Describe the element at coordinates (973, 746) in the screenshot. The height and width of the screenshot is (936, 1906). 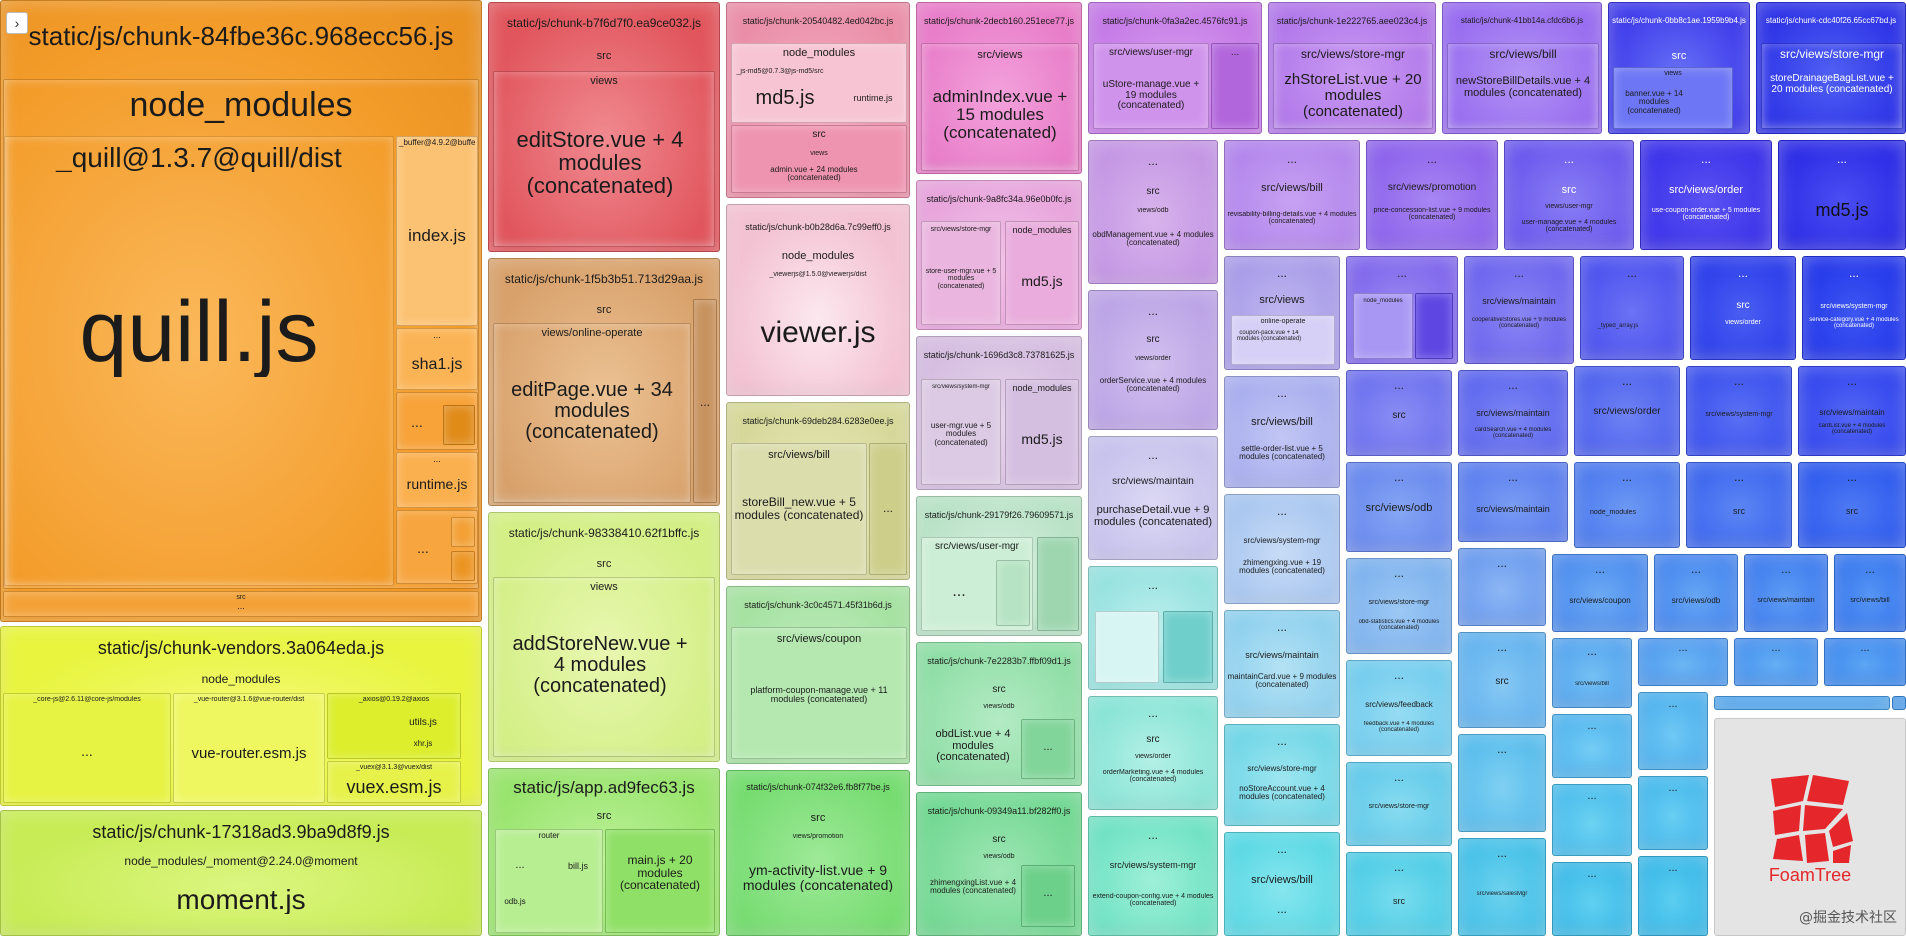
I see `obd-list-module: obdList.vue + 4 modules (concatenated)` at that location.